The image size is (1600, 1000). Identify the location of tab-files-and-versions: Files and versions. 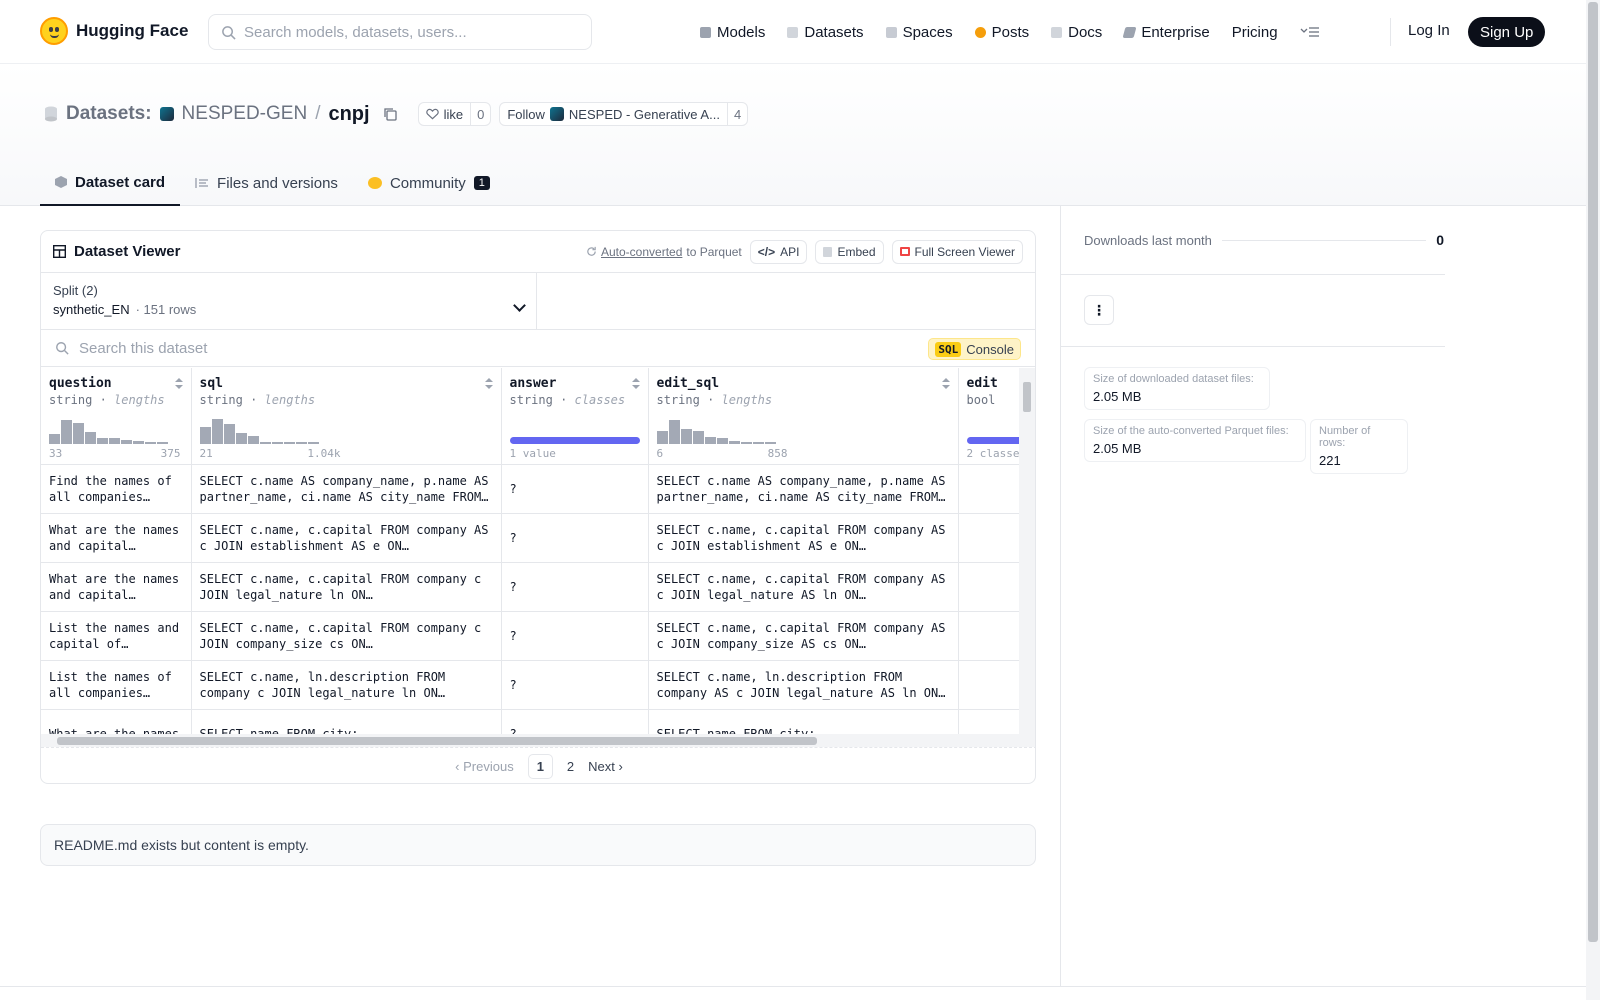
(266, 183).